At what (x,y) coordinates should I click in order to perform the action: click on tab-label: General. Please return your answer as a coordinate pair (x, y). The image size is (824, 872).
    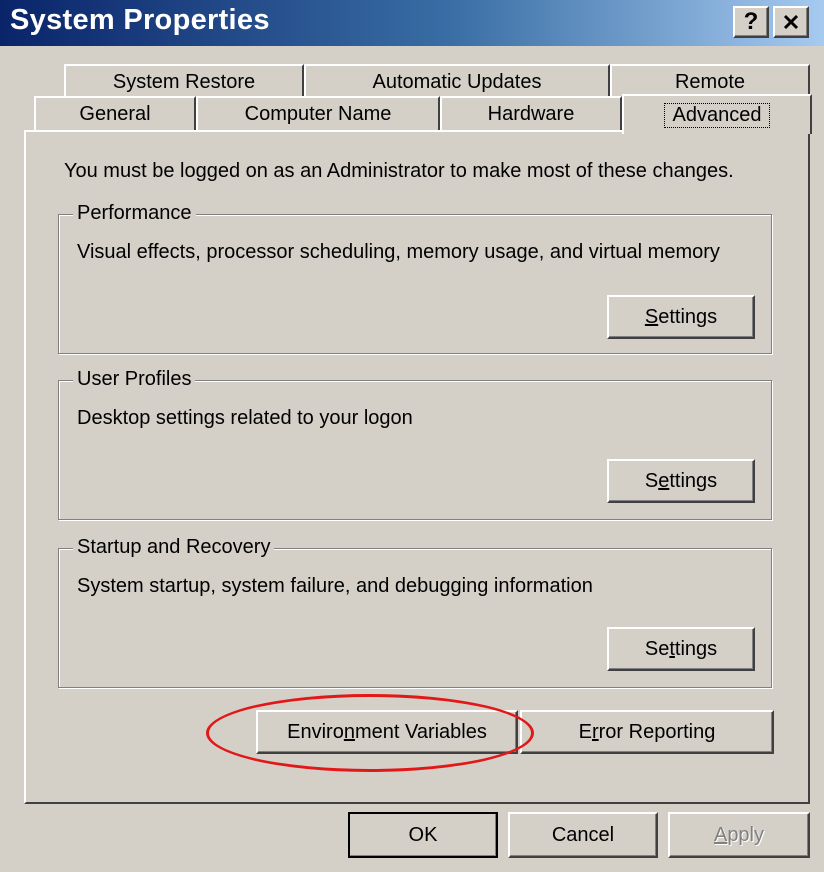
    Looking at the image, I should click on (115, 113).